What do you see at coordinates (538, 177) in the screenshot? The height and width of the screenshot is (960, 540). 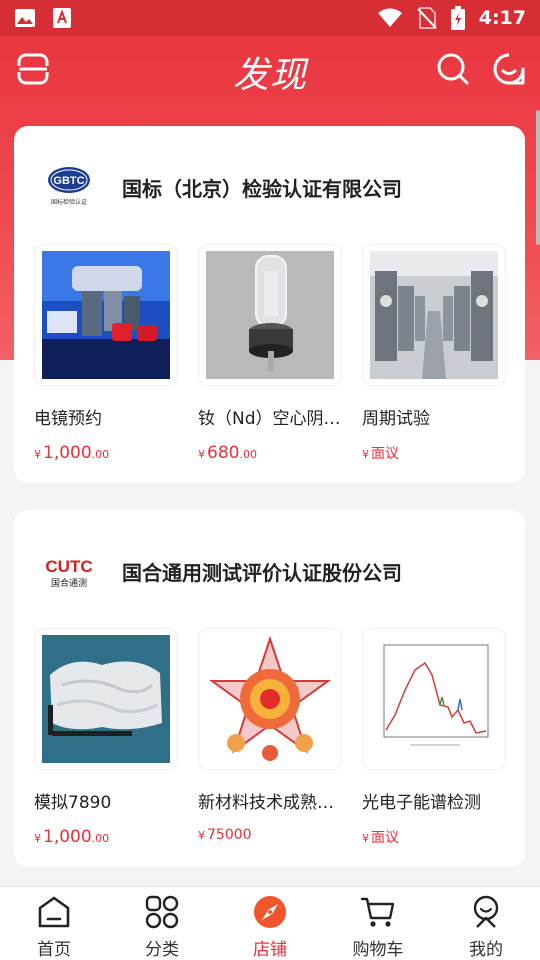 I see `scroll-indicator` at bounding box center [538, 177].